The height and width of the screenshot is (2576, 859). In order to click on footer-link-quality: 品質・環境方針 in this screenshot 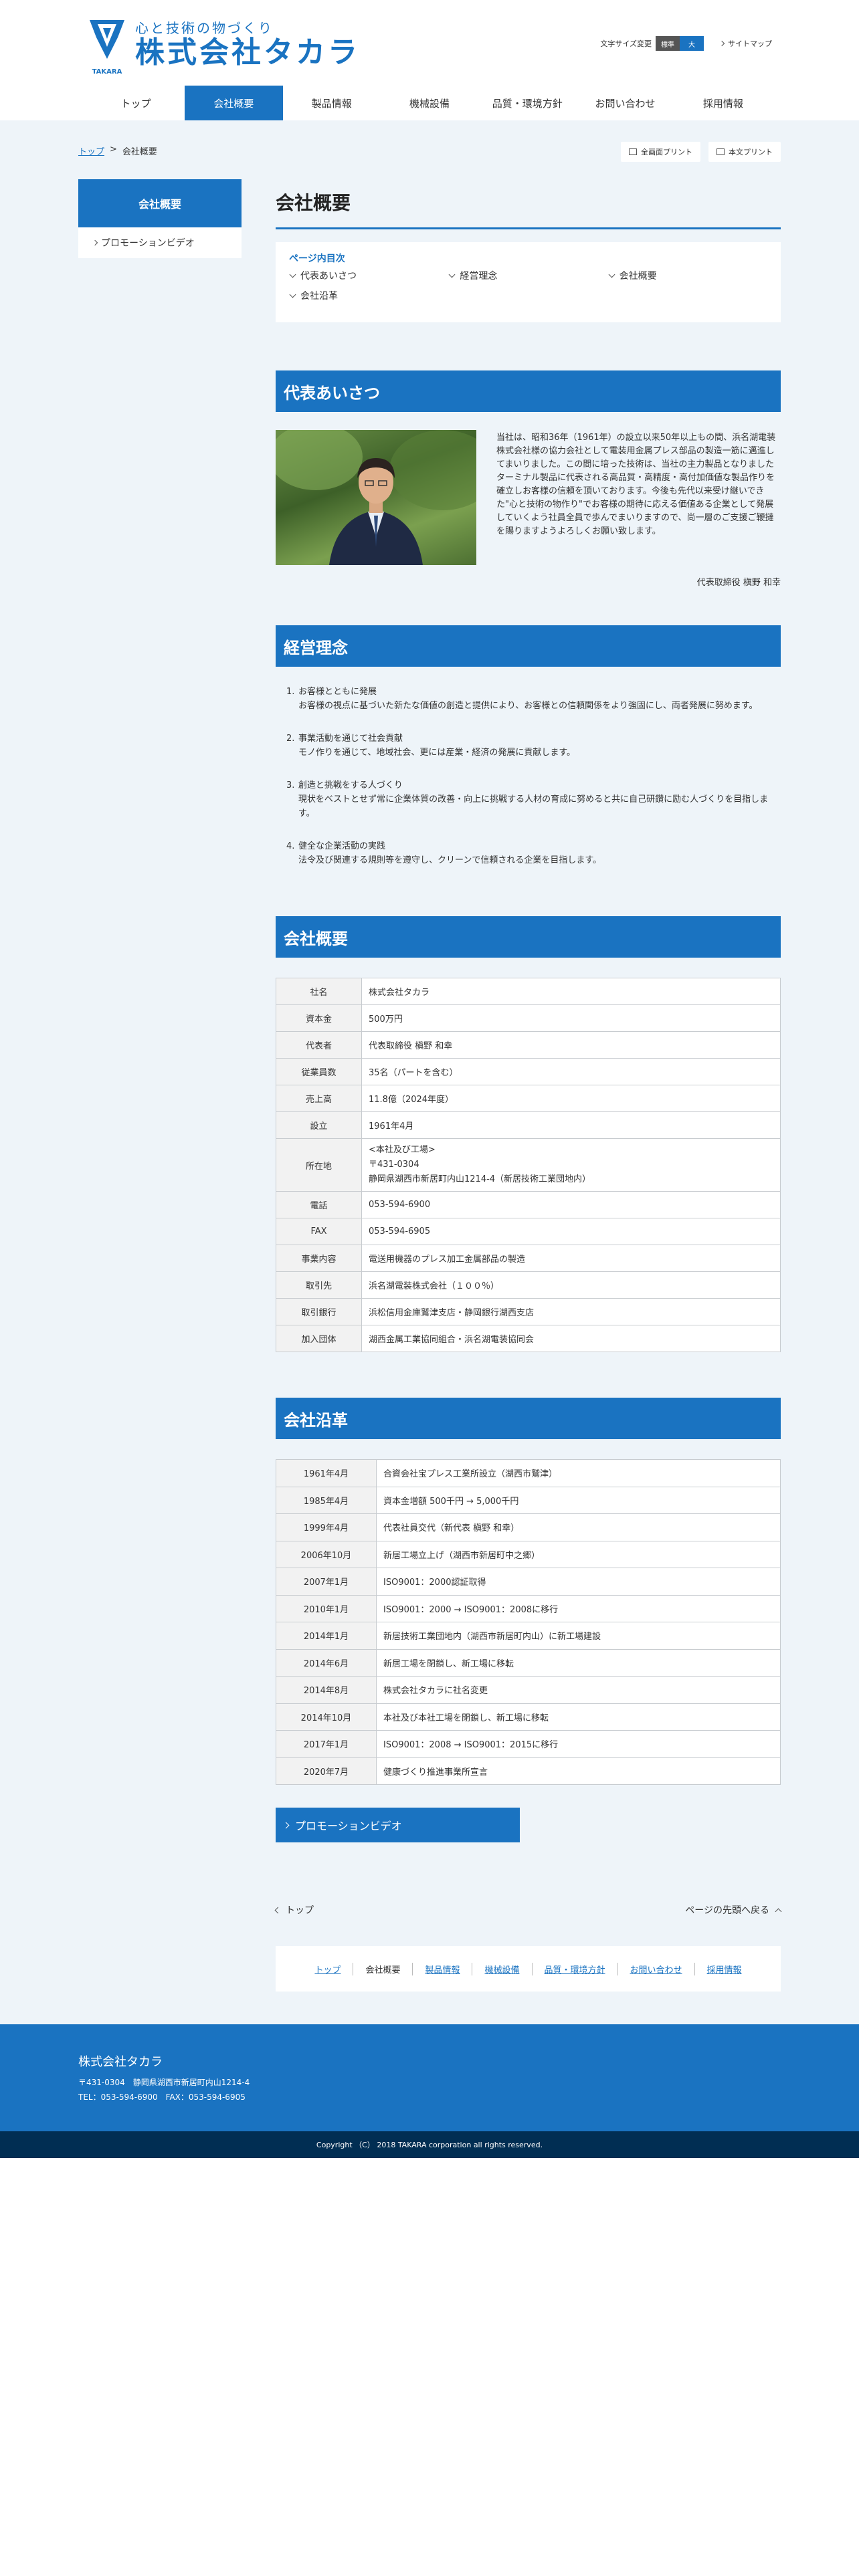, I will do `click(574, 1969)`.